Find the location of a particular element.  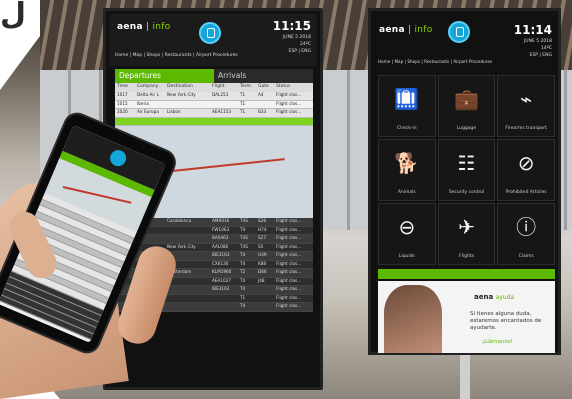

table-cell: AAL086 is located at coordinates (220, 246).